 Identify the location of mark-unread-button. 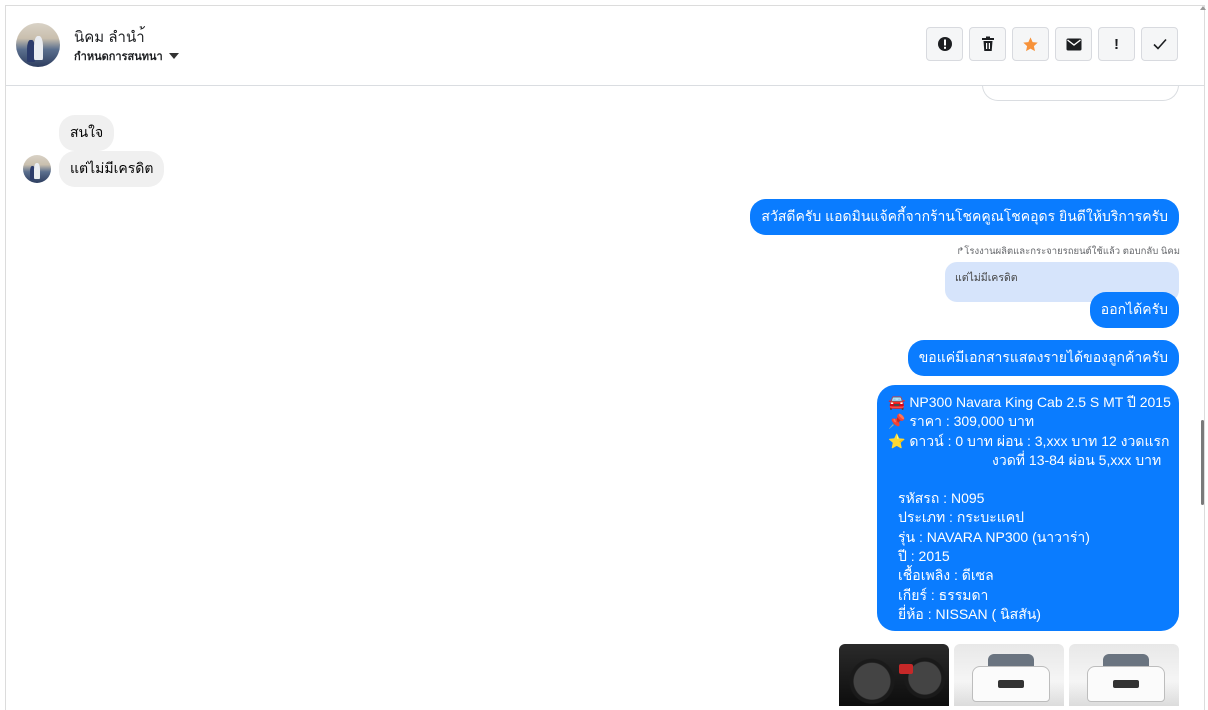
(1073, 44).